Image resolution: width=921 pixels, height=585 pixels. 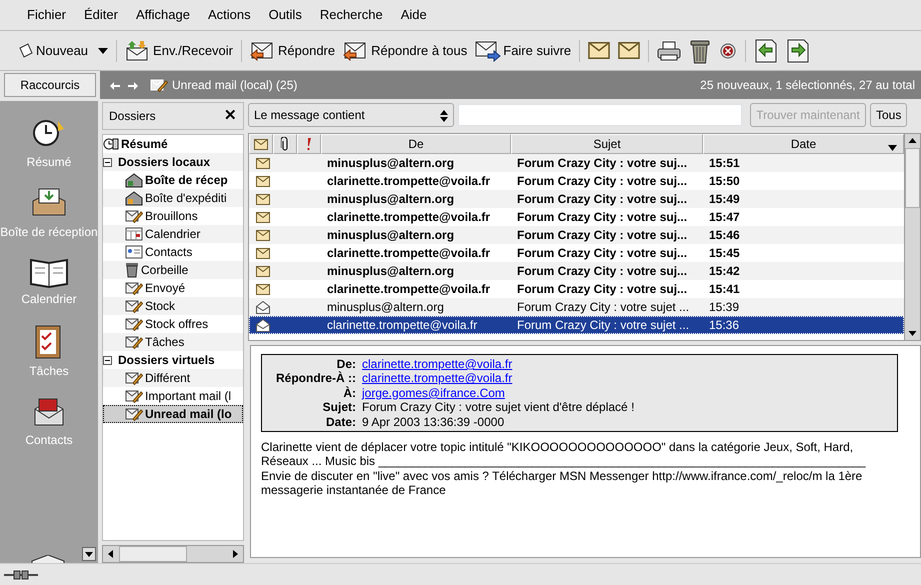 What do you see at coordinates (629, 51) in the screenshot?
I see `mail-stack-icon` at bounding box center [629, 51].